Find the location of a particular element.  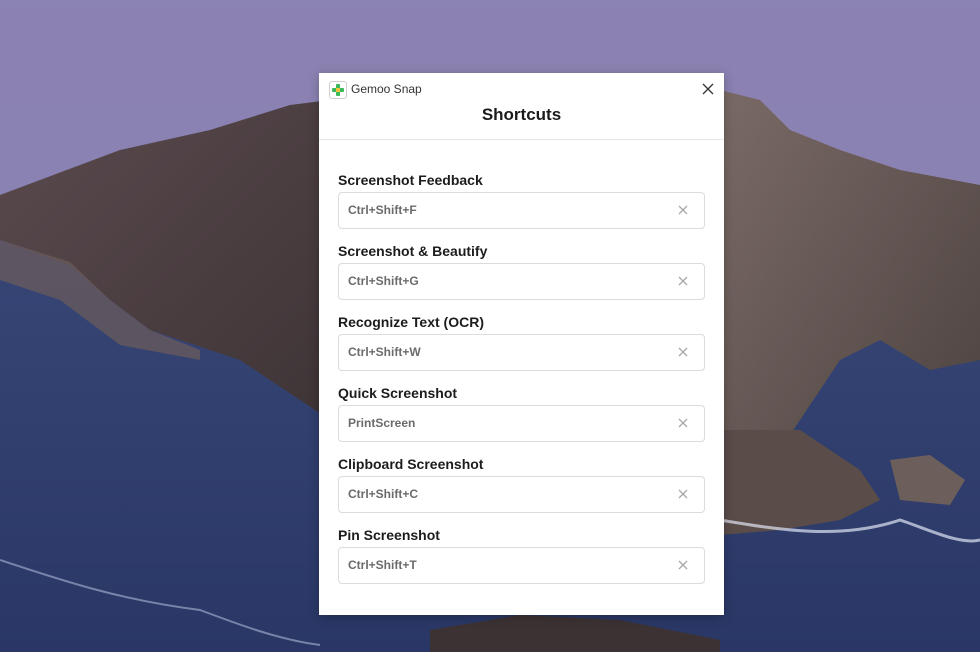

shortcut-label: Quick Screenshot is located at coordinates (398, 393).